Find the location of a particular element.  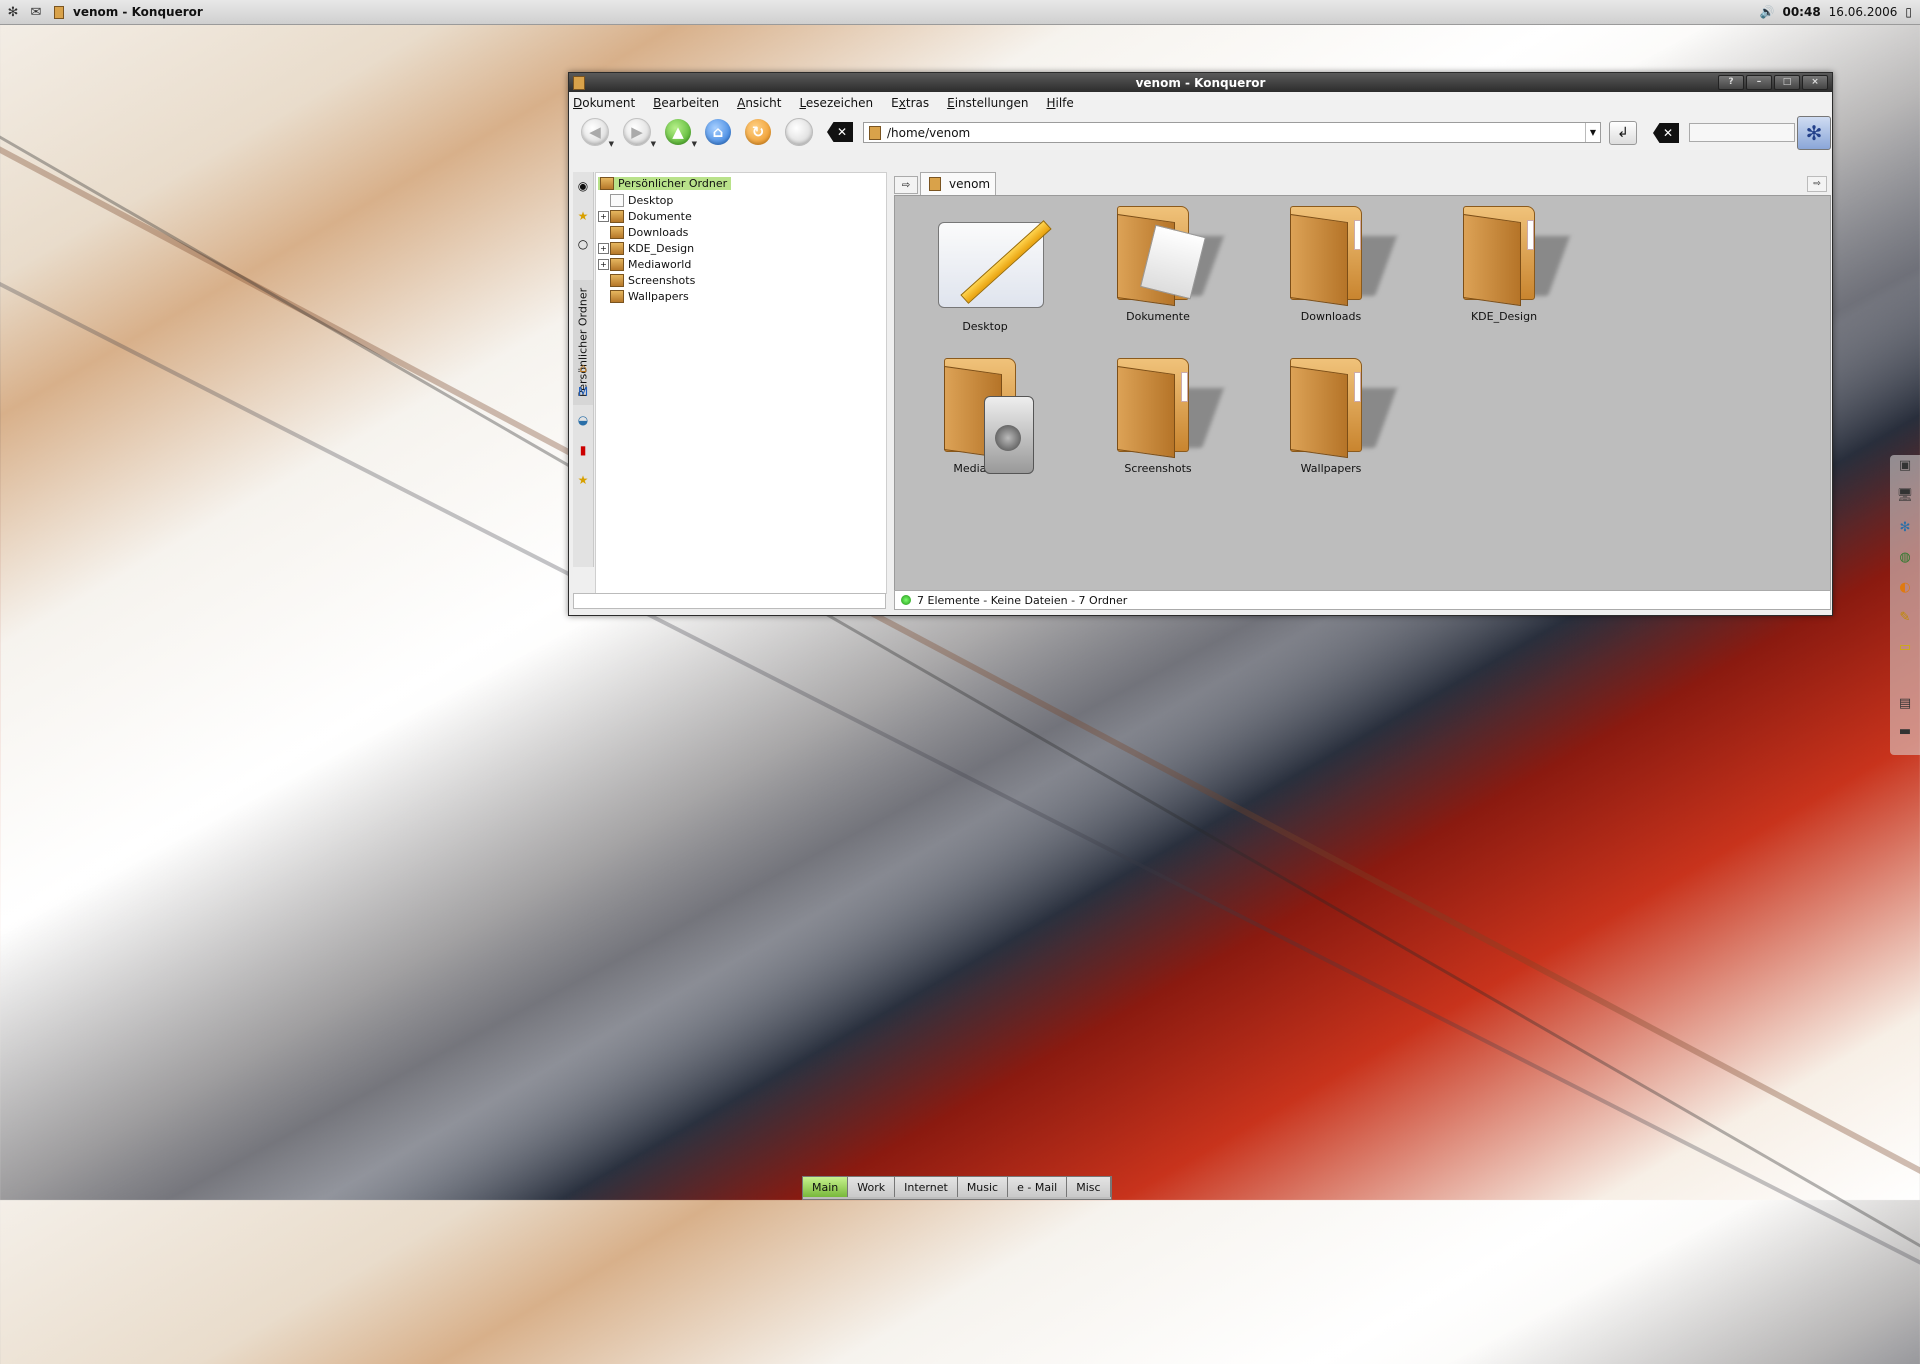

tree-item-label: Downloads is located at coordinates (658, 232).